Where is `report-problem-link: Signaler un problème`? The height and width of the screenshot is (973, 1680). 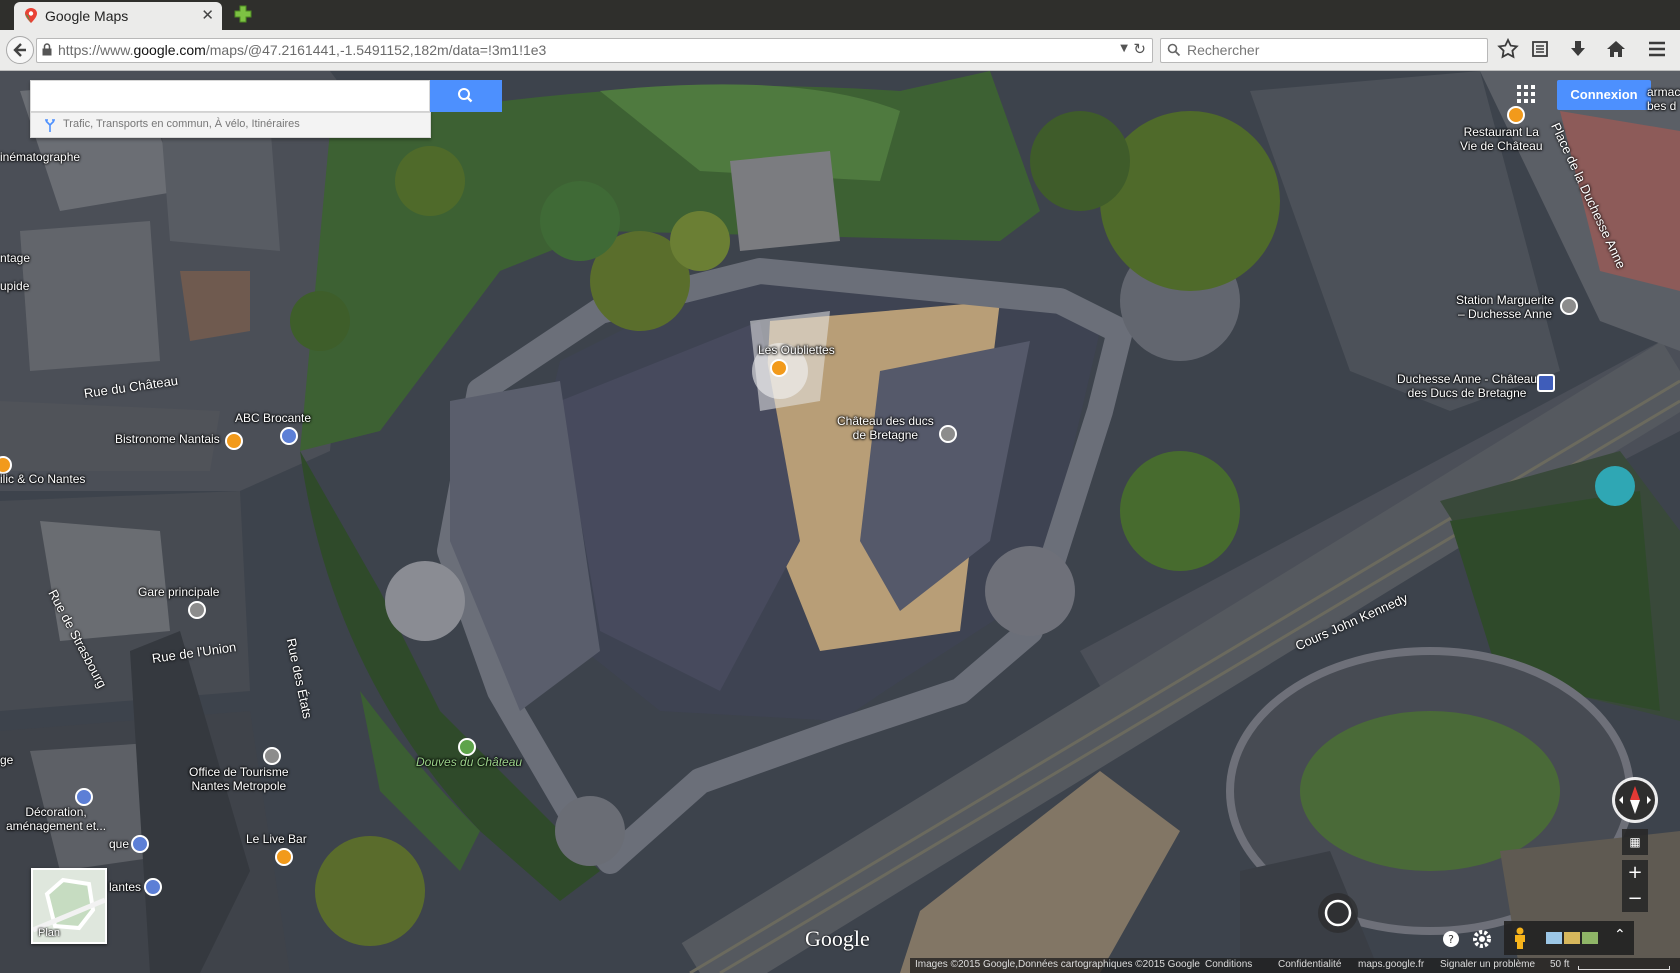
report-problem-link: Signaler un problème is located at coordinates (1487, 964).